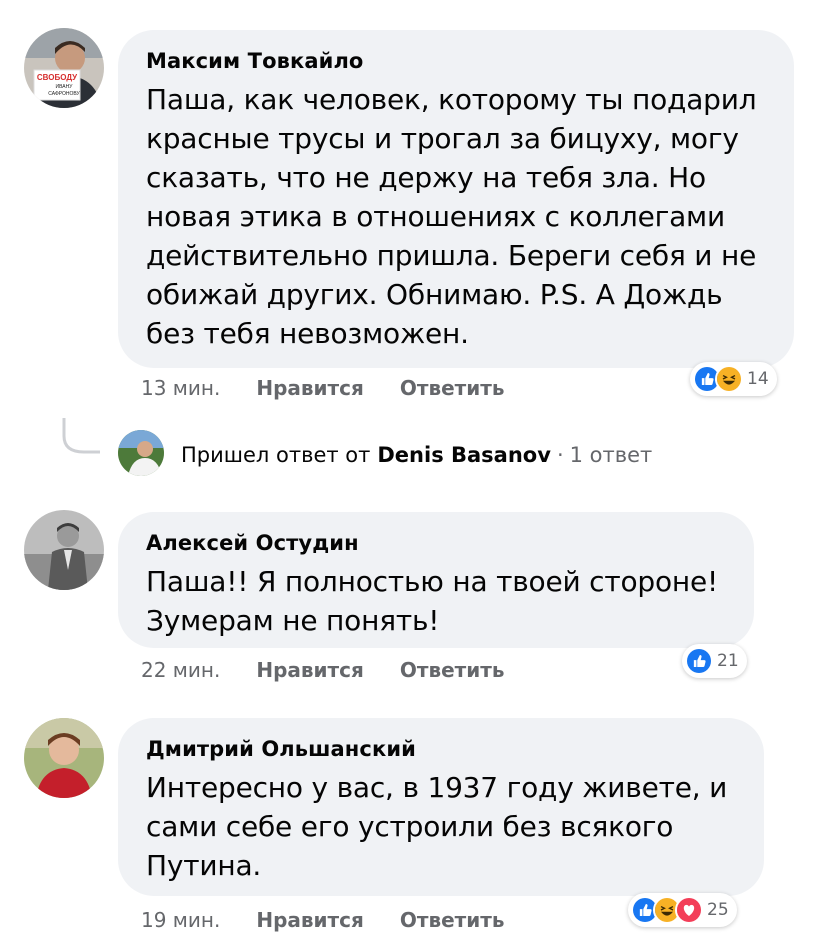 The width and height of the screenshot is (828, 946). Describe the element at coordinates (64, 94) in the screenshot. I see `avatar-sign-line-3: САФРОНОВУ` at that location.